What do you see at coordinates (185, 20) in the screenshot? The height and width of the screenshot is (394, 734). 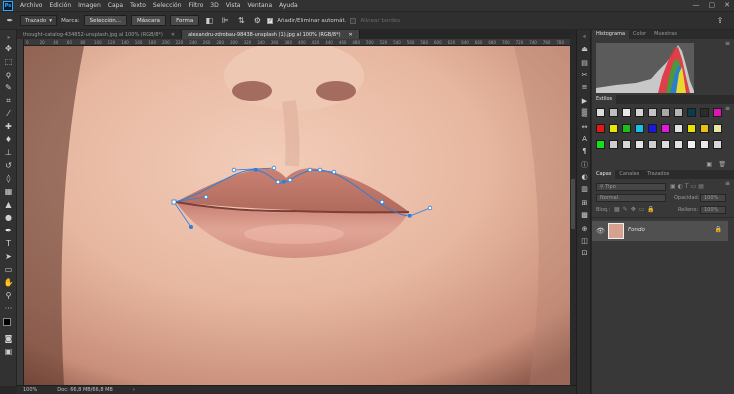 I see `shape-button: Forma` at bounding box center [185, 20].